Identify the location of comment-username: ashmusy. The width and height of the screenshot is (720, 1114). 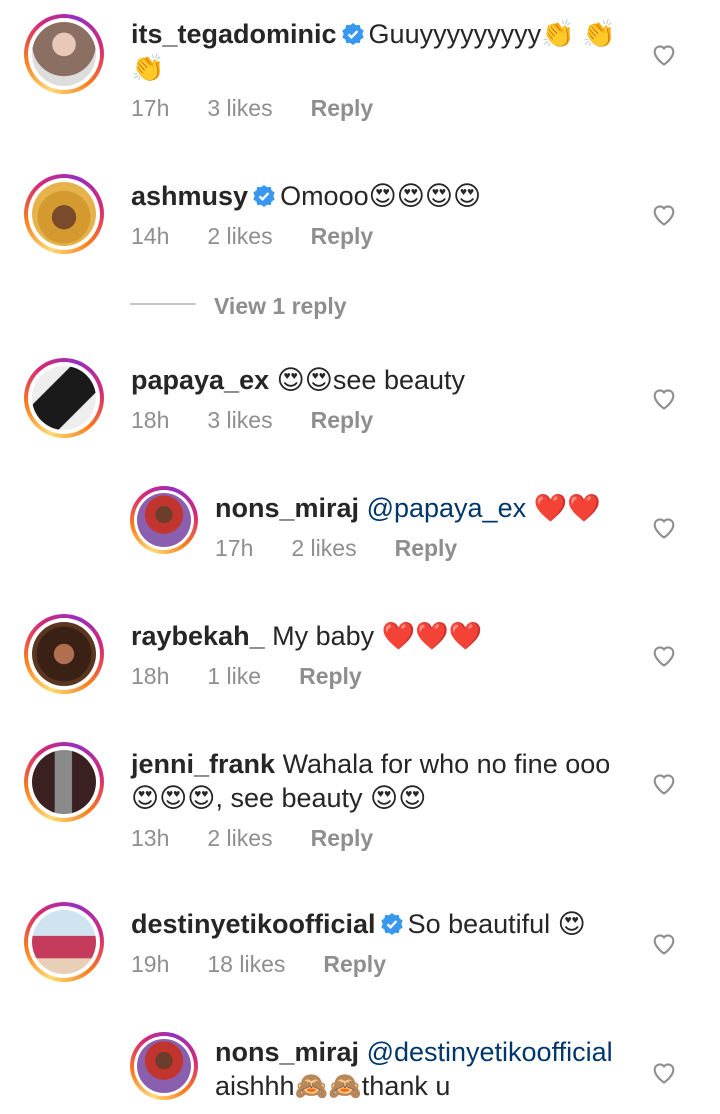
(189, 196).